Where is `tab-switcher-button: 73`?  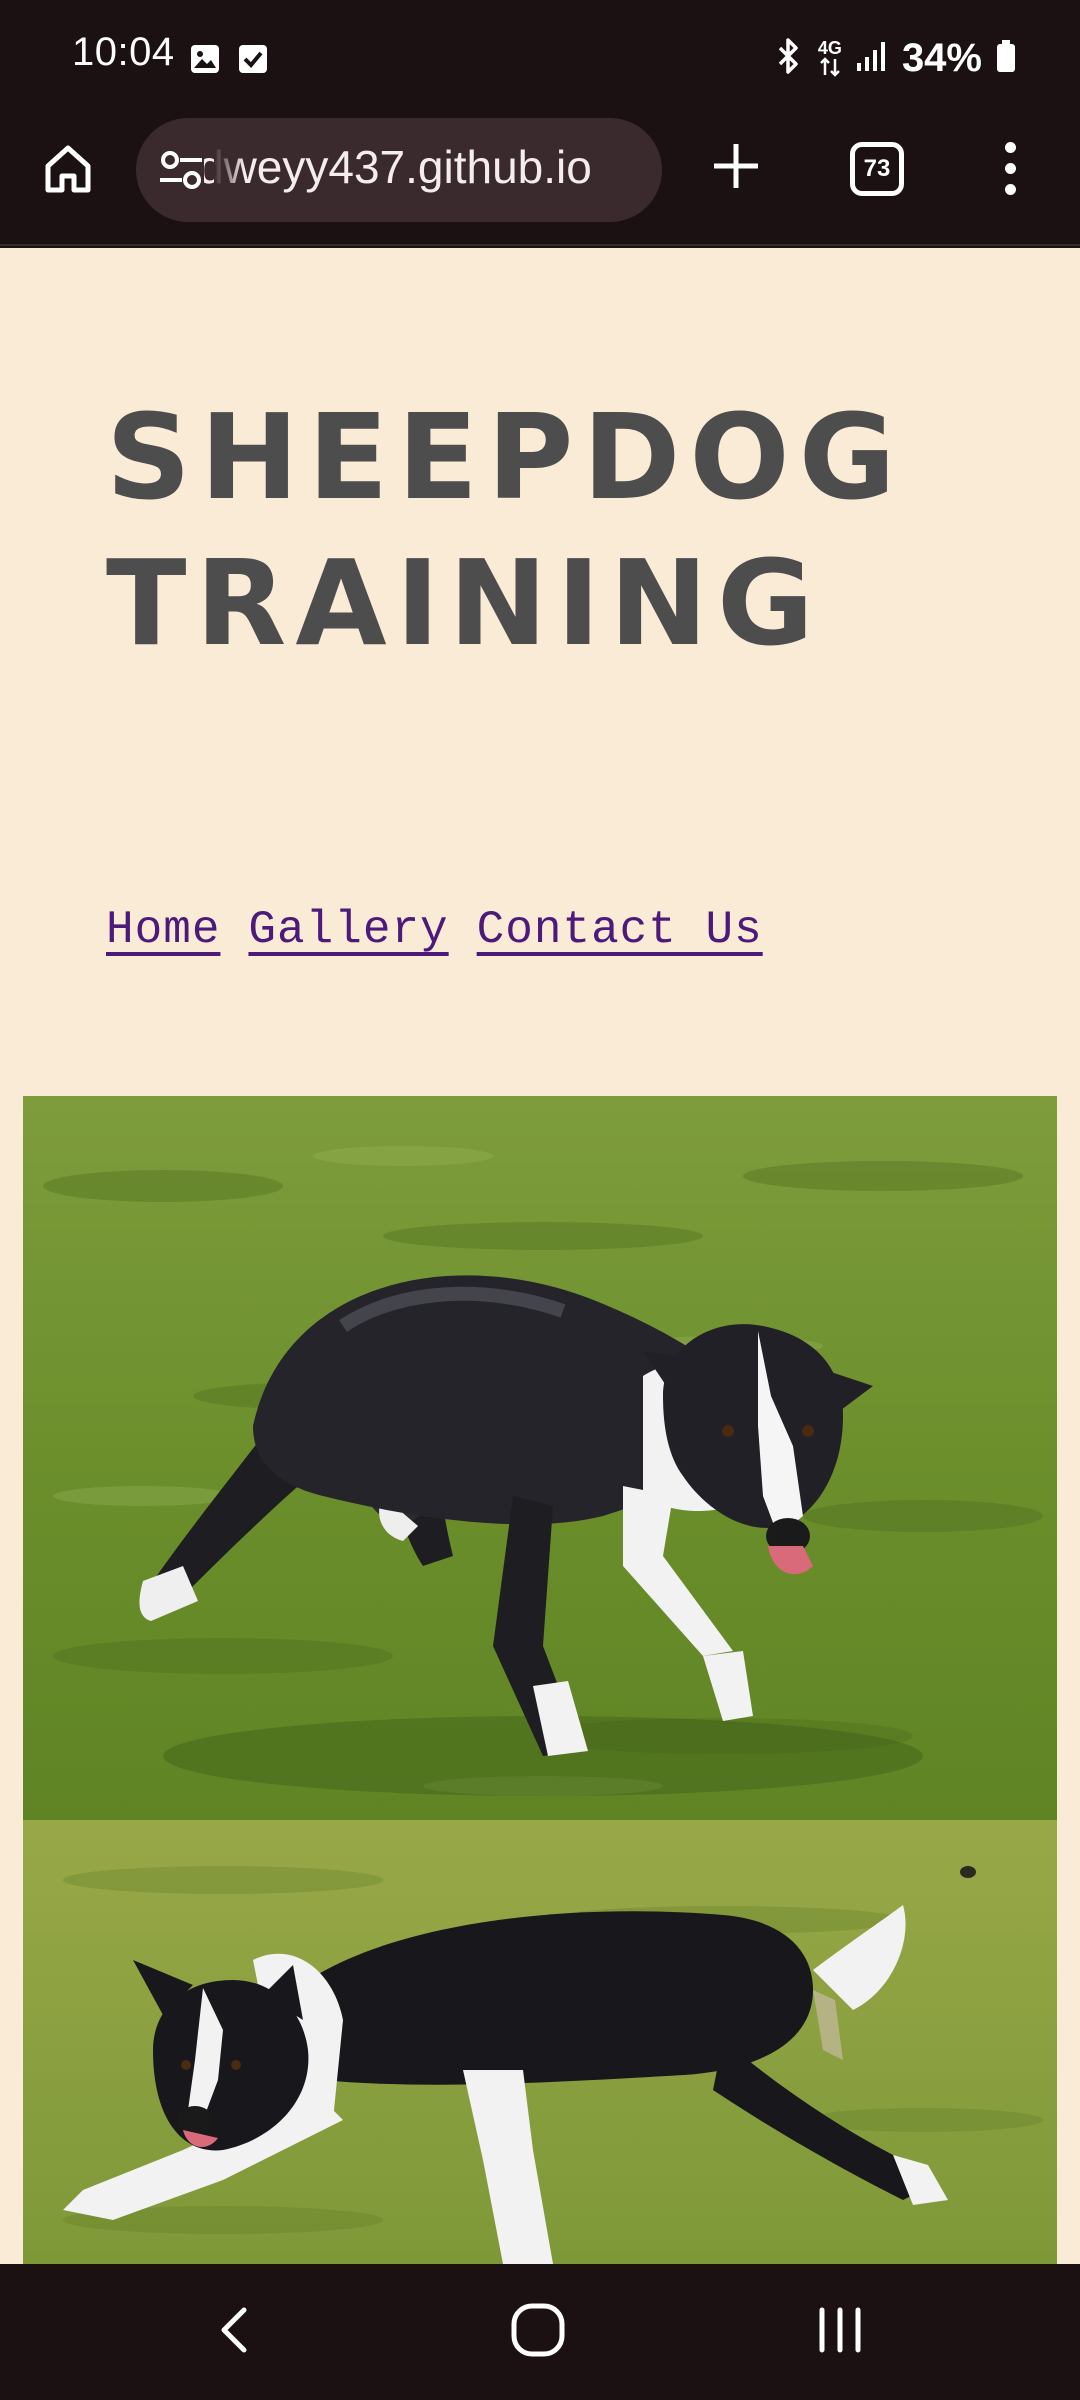
tab-switcher-button: 73 is located at coordinates (877, 169).